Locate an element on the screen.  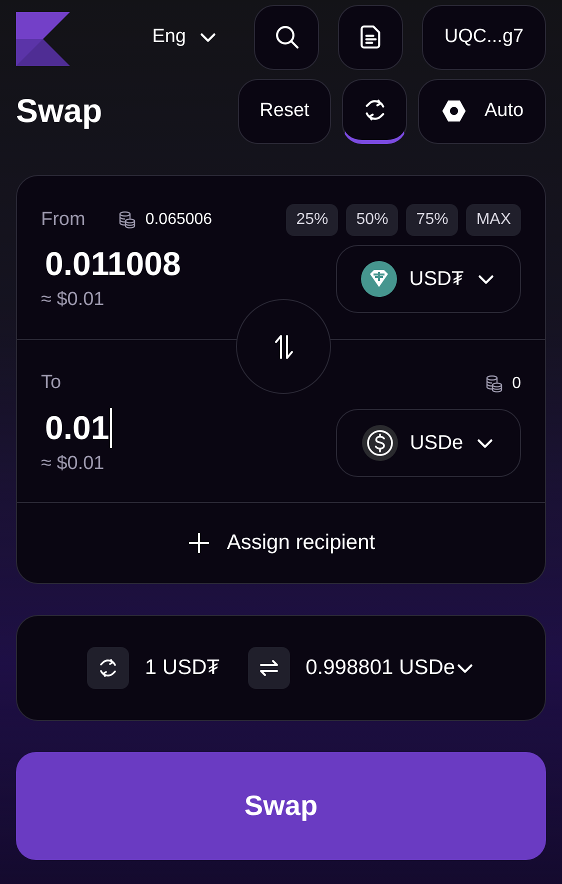
wallet-button: UQC...g7 is located at coordinates (484, 37).